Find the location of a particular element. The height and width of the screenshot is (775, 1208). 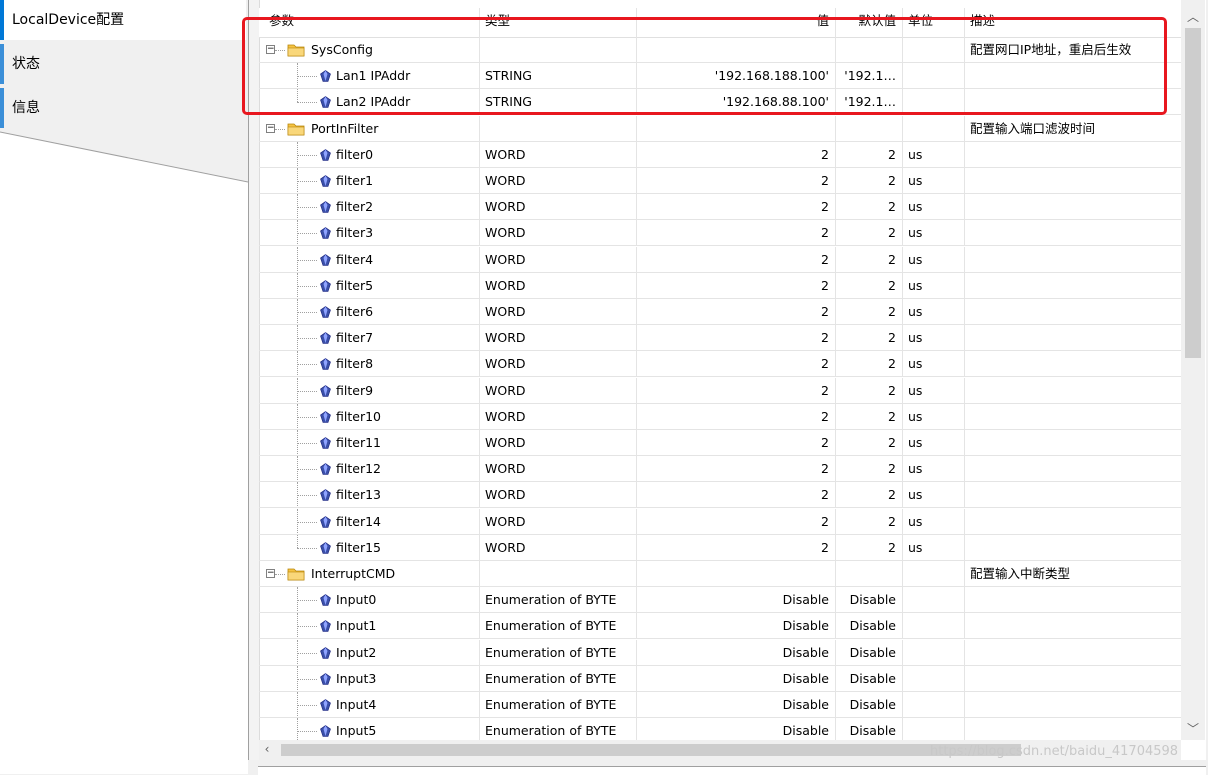

param-name: Input3 is located at coordinates (356, 678).